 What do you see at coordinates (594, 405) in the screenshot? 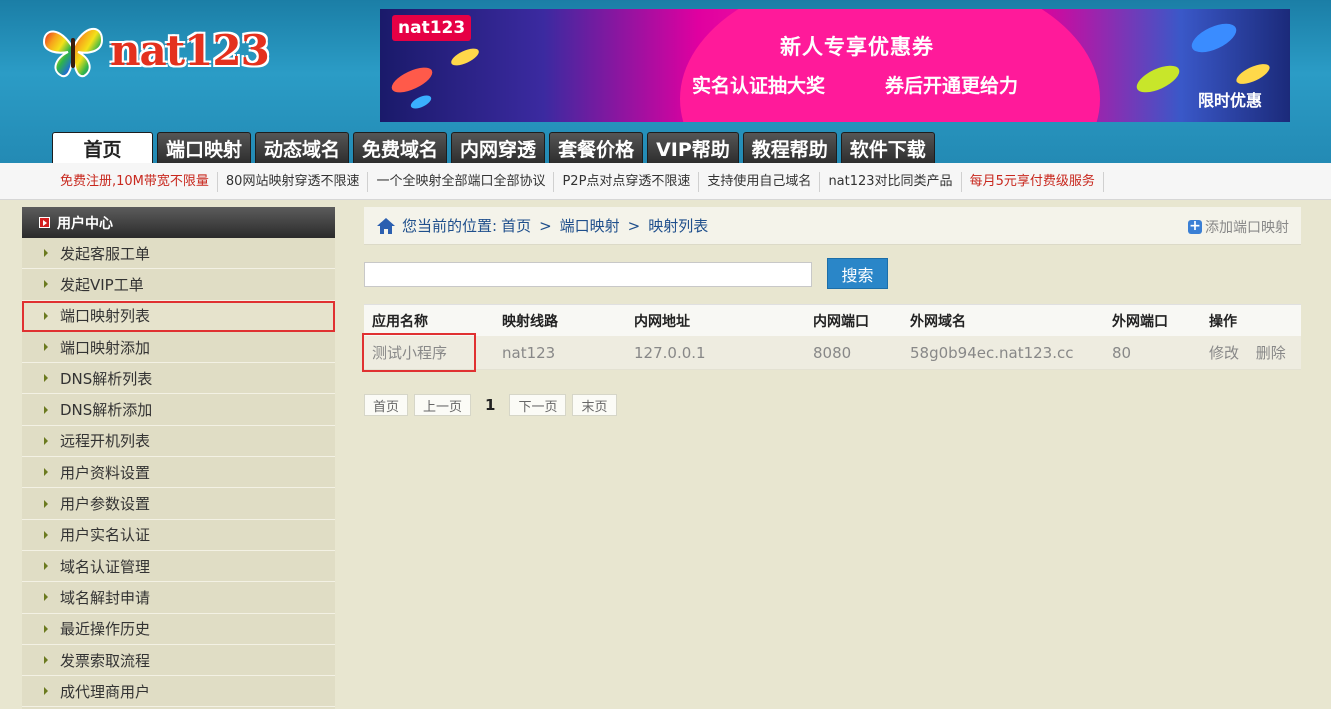
I see `pager-last: 末页` at bounding box center [594, 405].